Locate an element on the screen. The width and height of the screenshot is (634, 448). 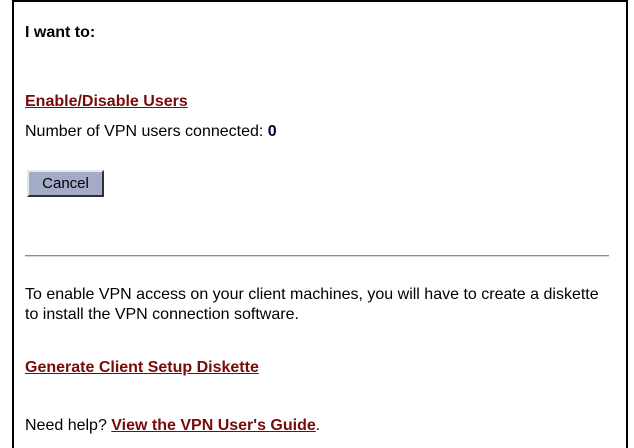
vpn-users-label: Number of VPN users connected: is located at coordinates (146, 131).